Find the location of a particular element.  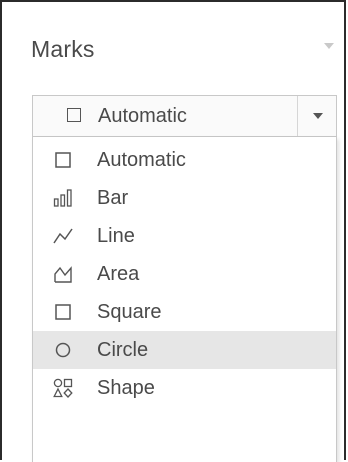

shapes-icon is located at coordinates (63, 388).